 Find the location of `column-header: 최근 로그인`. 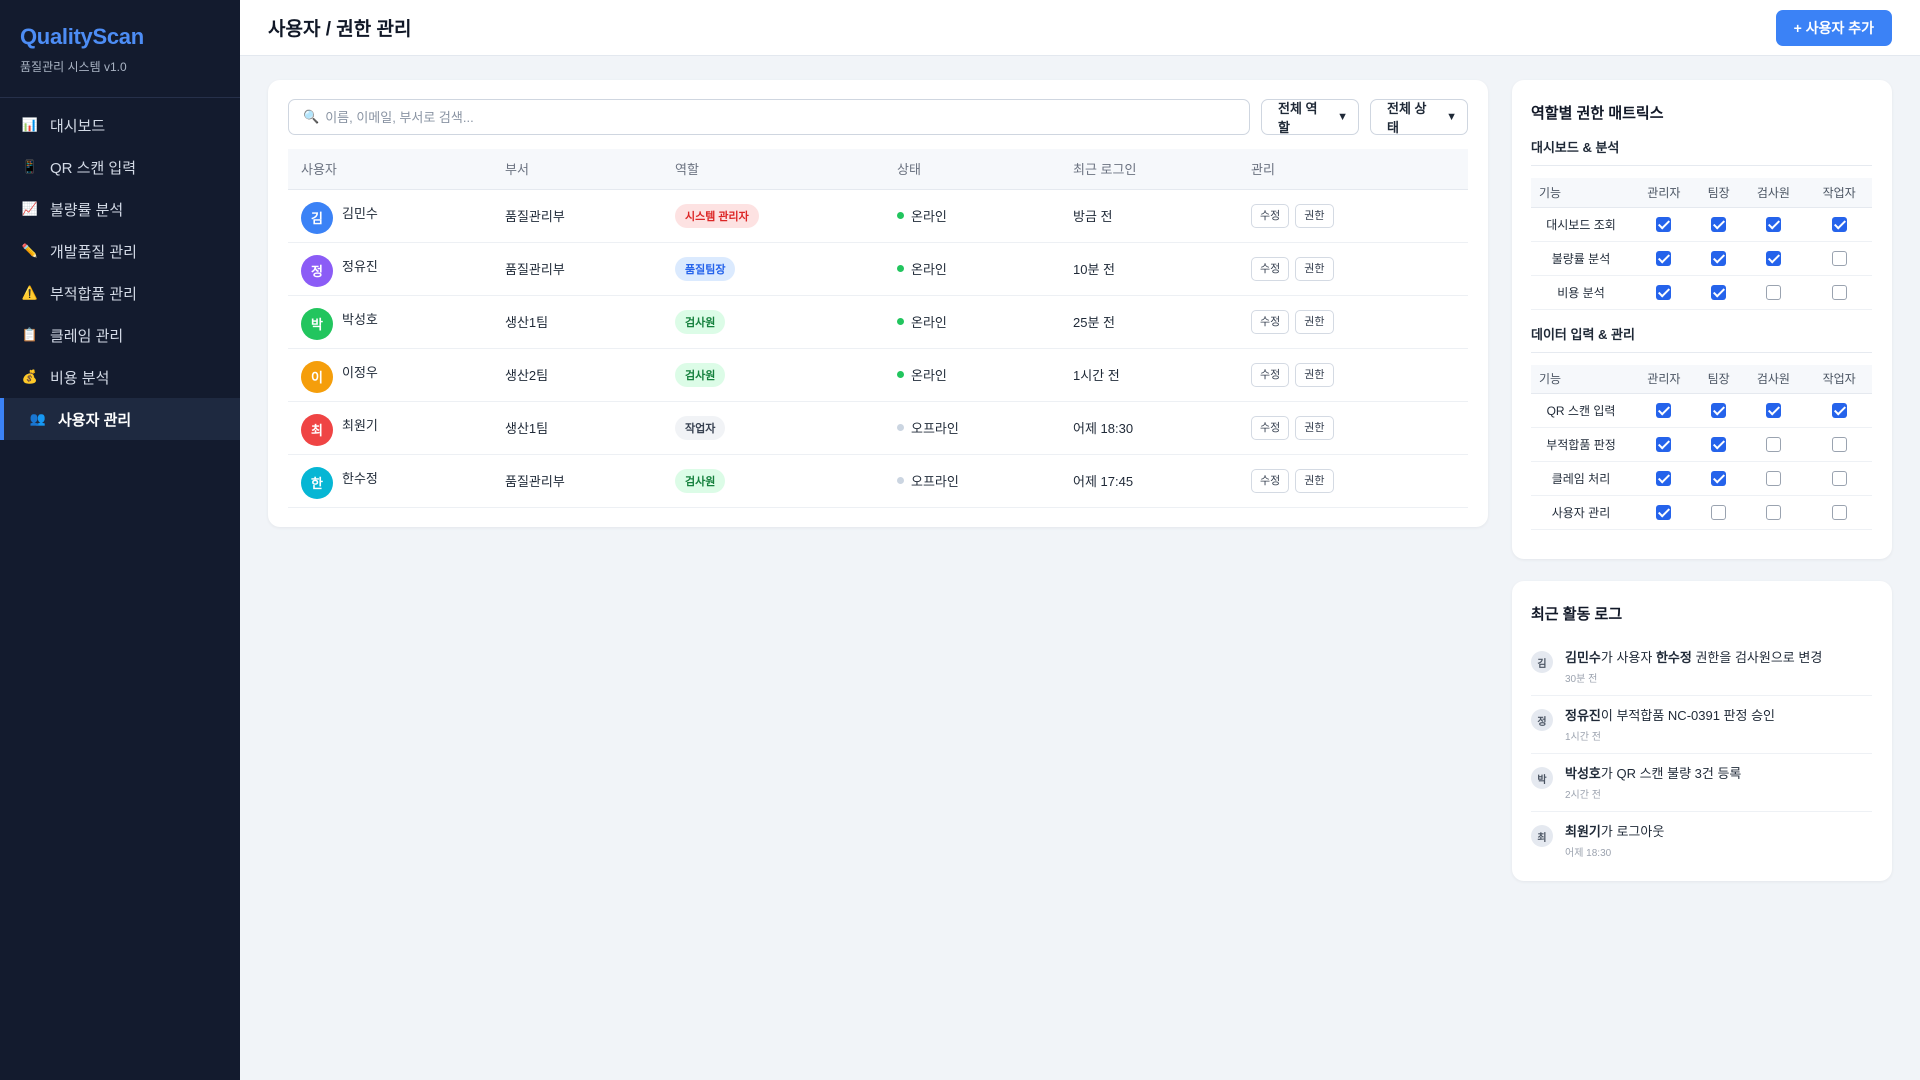

column-header: 최근 로그인 is located at coordinates (1149, 169).